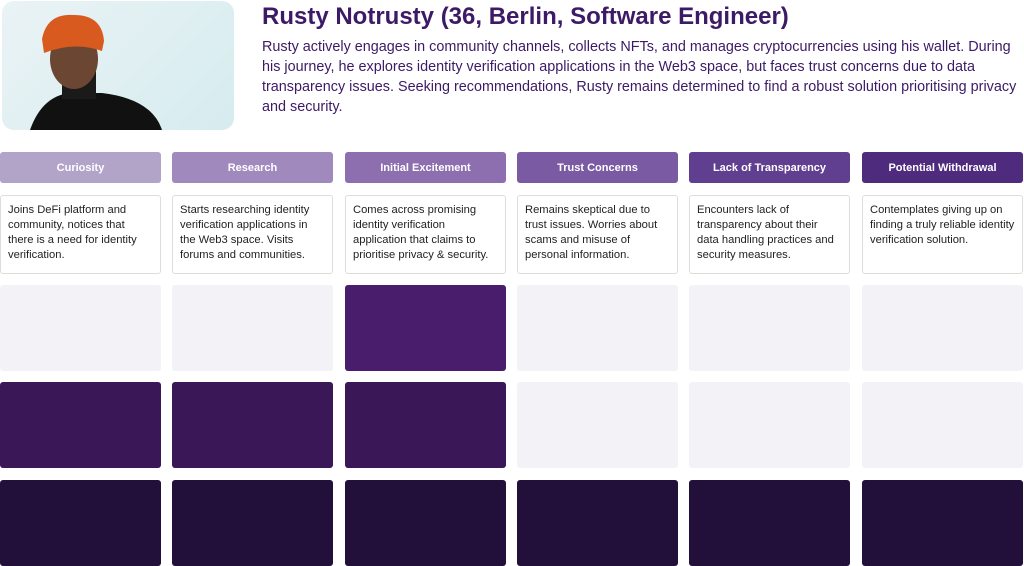  What do you see at coordinates (80, 167) in the screenshot?
I see `stage-header: Curiosity` at bounding box center [80, 167].